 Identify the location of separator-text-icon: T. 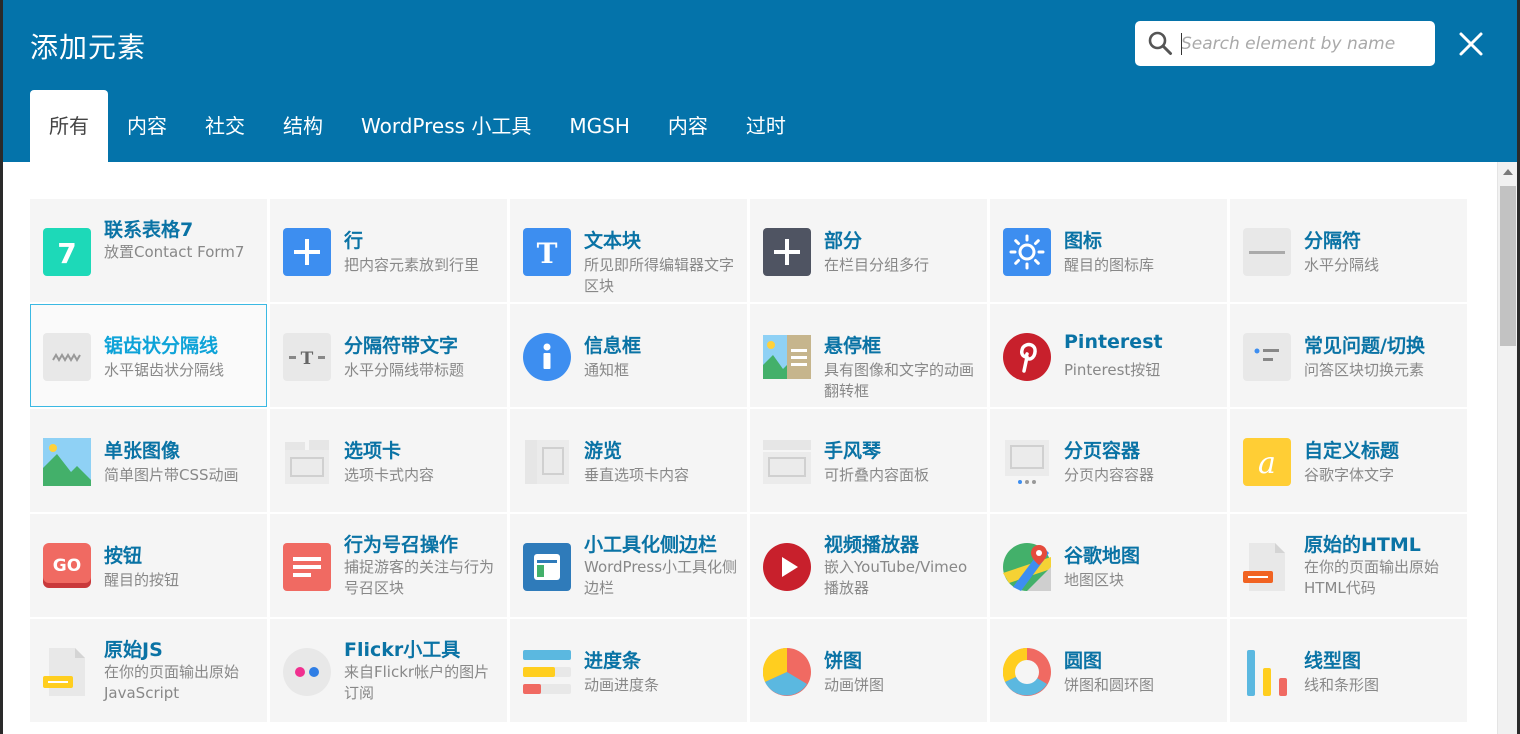
(307, 357).